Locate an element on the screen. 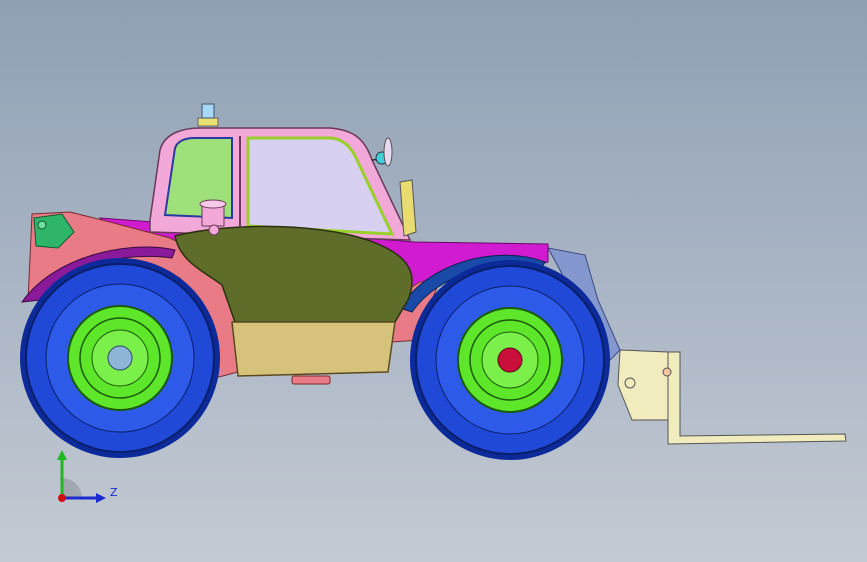 This screenshot has height=562, width=867. rear-wheel is located at coordinates (120, 358).